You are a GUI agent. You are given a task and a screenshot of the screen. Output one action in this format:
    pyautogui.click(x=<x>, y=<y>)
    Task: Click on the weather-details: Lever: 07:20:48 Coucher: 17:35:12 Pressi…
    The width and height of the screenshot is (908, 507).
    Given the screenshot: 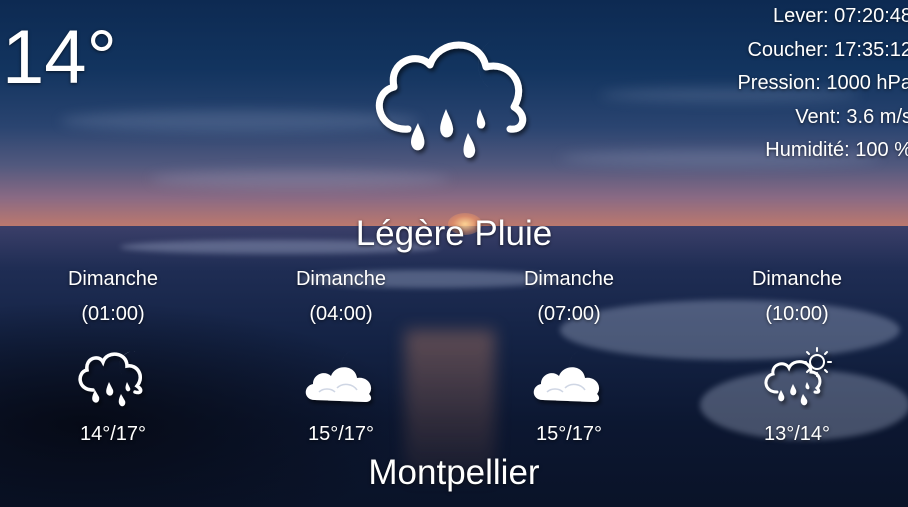 What is the action you would take?
    pyautogui.click(x=822, y=84)
    